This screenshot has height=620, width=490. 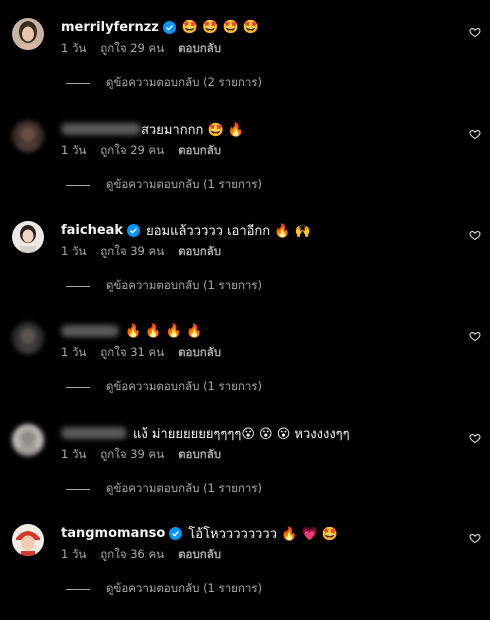 What do you see at coordinates (113, 533) in the screenshot?
I see `username: tangmomanso` at bounding box center [113, 533].